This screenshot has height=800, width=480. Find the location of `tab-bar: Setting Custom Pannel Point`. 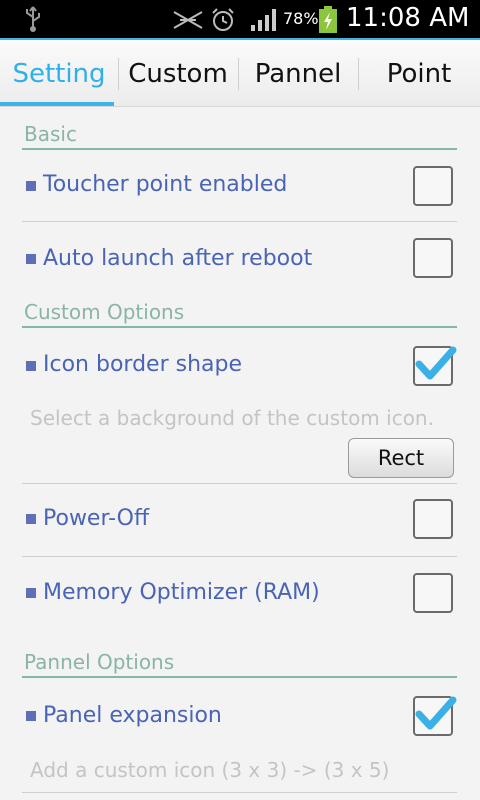

tab-bar: Setting Custom Pannel Point is located at coordinates (240, 72).